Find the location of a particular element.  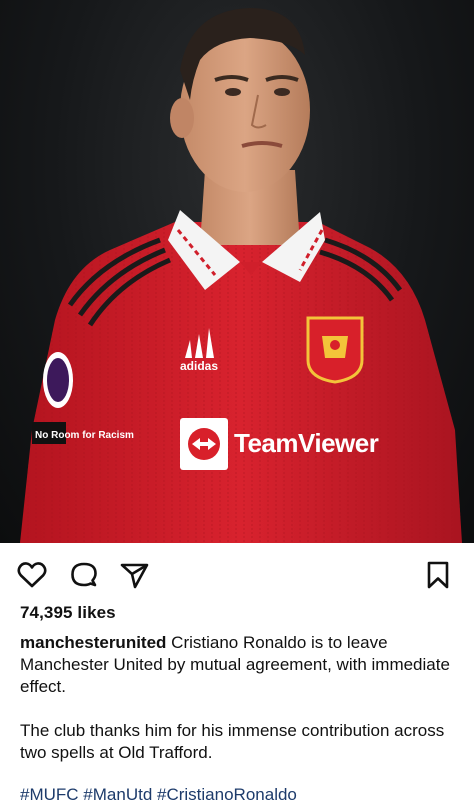

paper-plane-icon is located at coordinates (134, 575).